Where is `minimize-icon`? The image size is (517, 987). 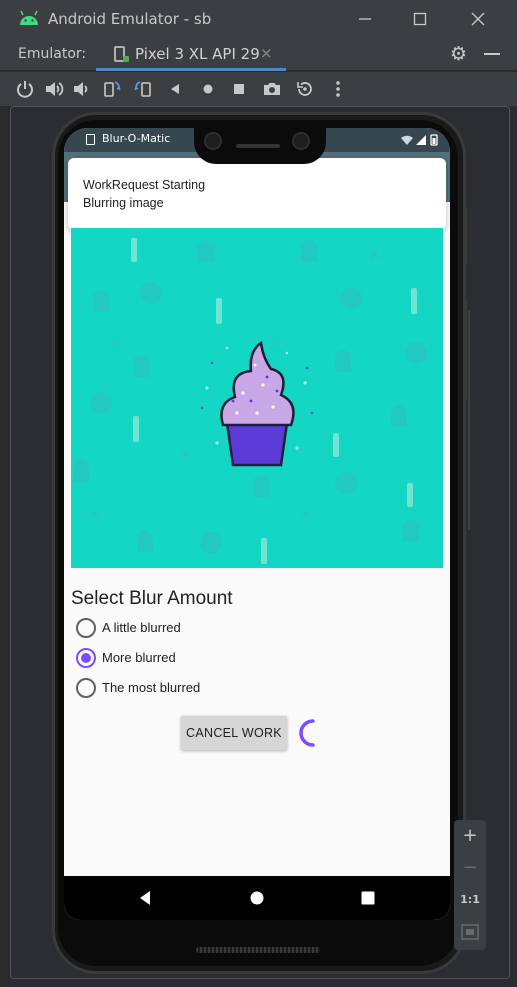 minimize-icon is located at coordinates (365, 19).